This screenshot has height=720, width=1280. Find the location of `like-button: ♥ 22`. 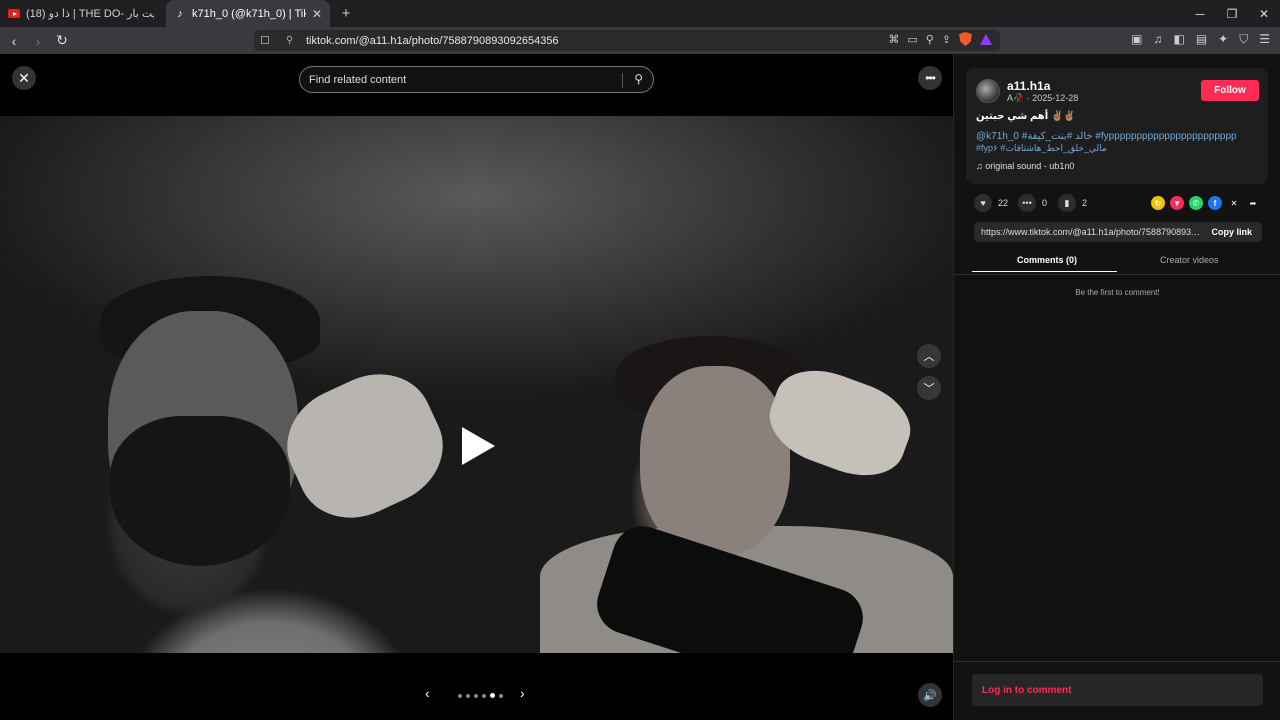

like-button: ♥ 22 is located at coordinates (991, 203).